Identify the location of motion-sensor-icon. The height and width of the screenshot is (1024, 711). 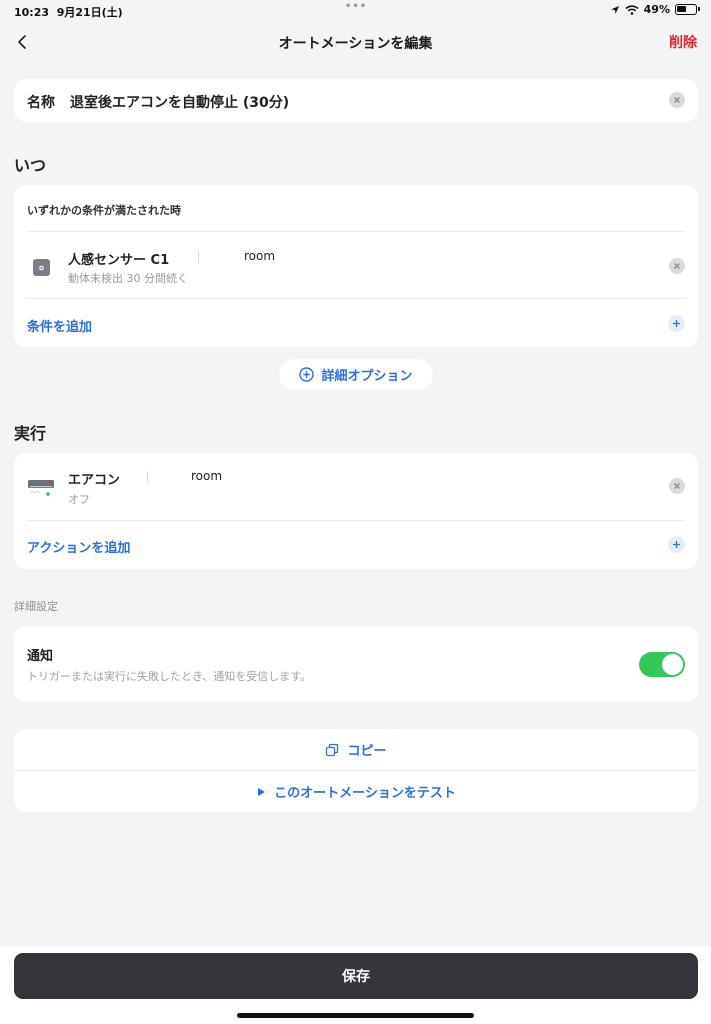
(41, 267).